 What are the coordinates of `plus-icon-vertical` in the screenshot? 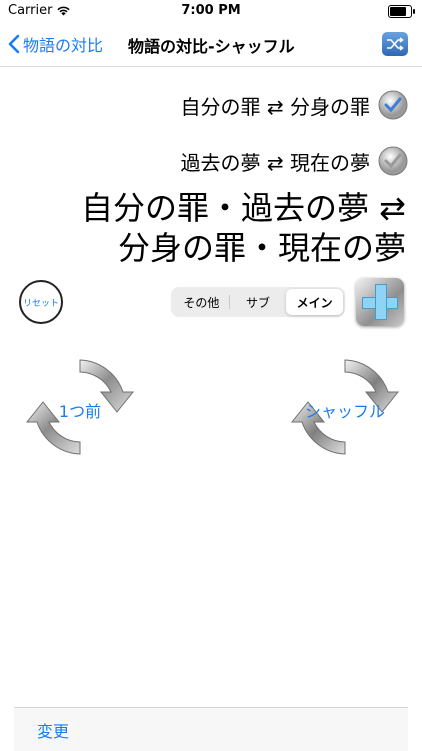 It's located at (381, 302).